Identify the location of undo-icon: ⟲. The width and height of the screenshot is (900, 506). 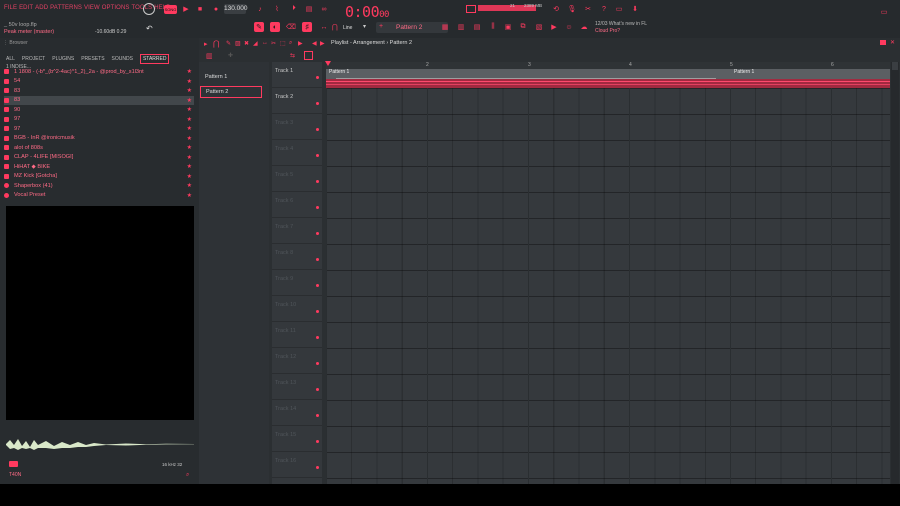
(556, 9).